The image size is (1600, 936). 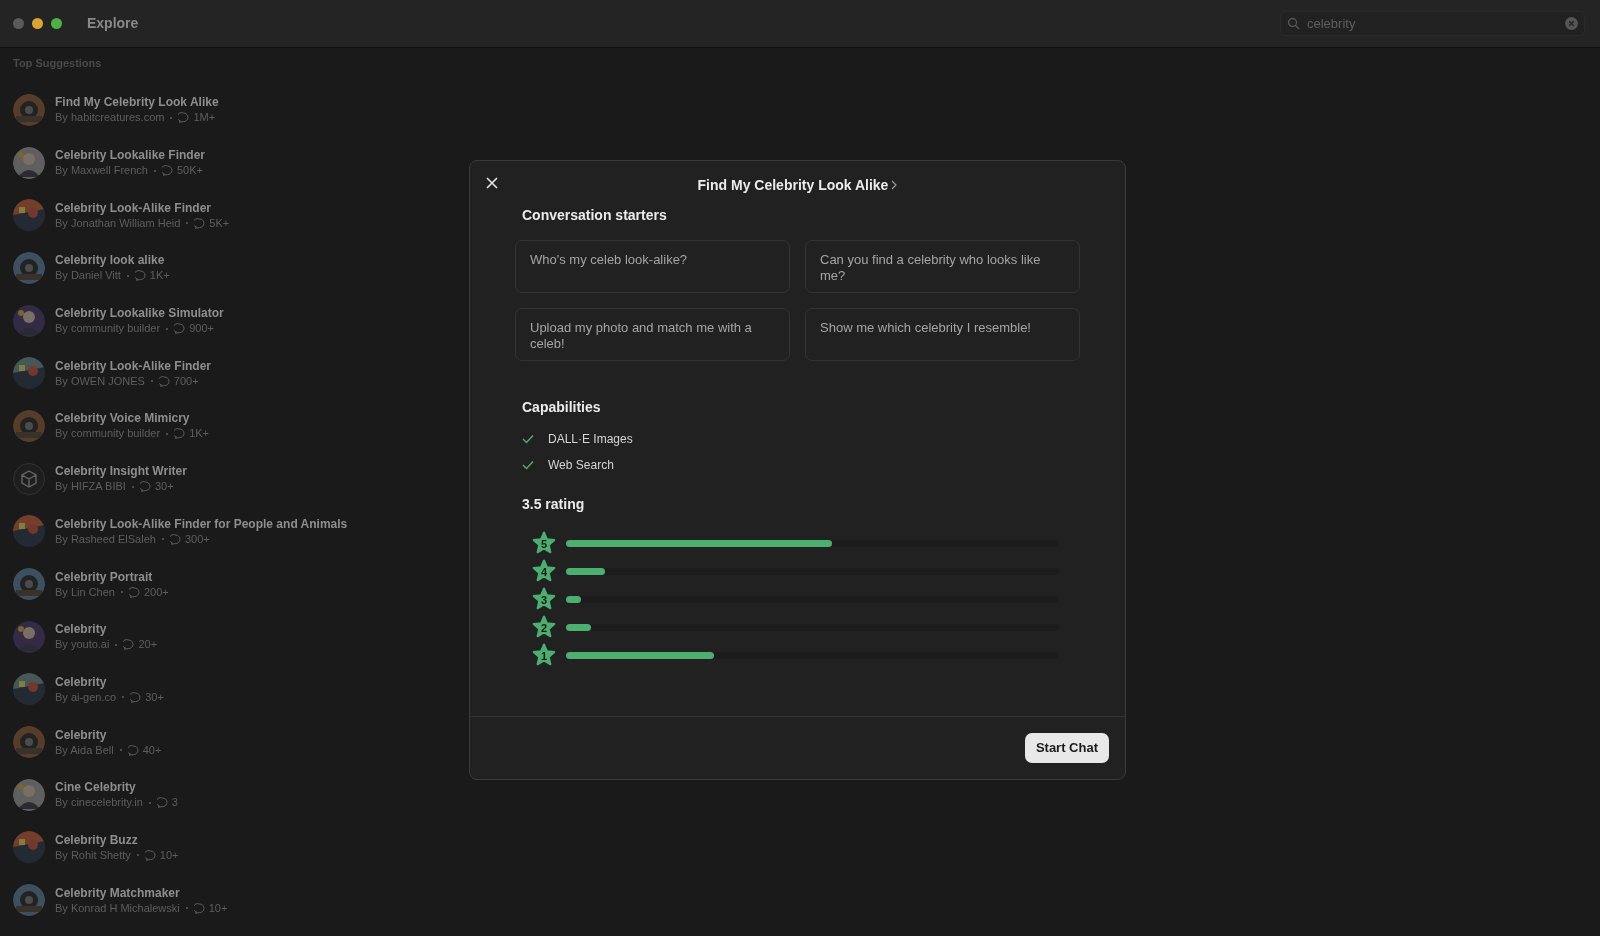 What do you see at coordinates (544, 655) in the screenshot?
I see `star-badge: 1` at bounding box center [544, 655].